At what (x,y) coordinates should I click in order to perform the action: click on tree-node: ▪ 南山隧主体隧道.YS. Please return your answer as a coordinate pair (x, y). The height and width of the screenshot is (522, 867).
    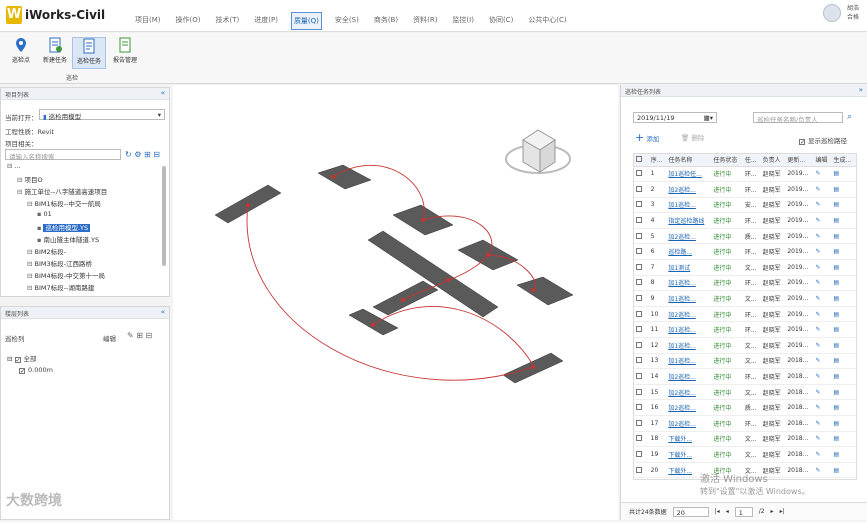
    Looking at the image, I should click on (68, 239).